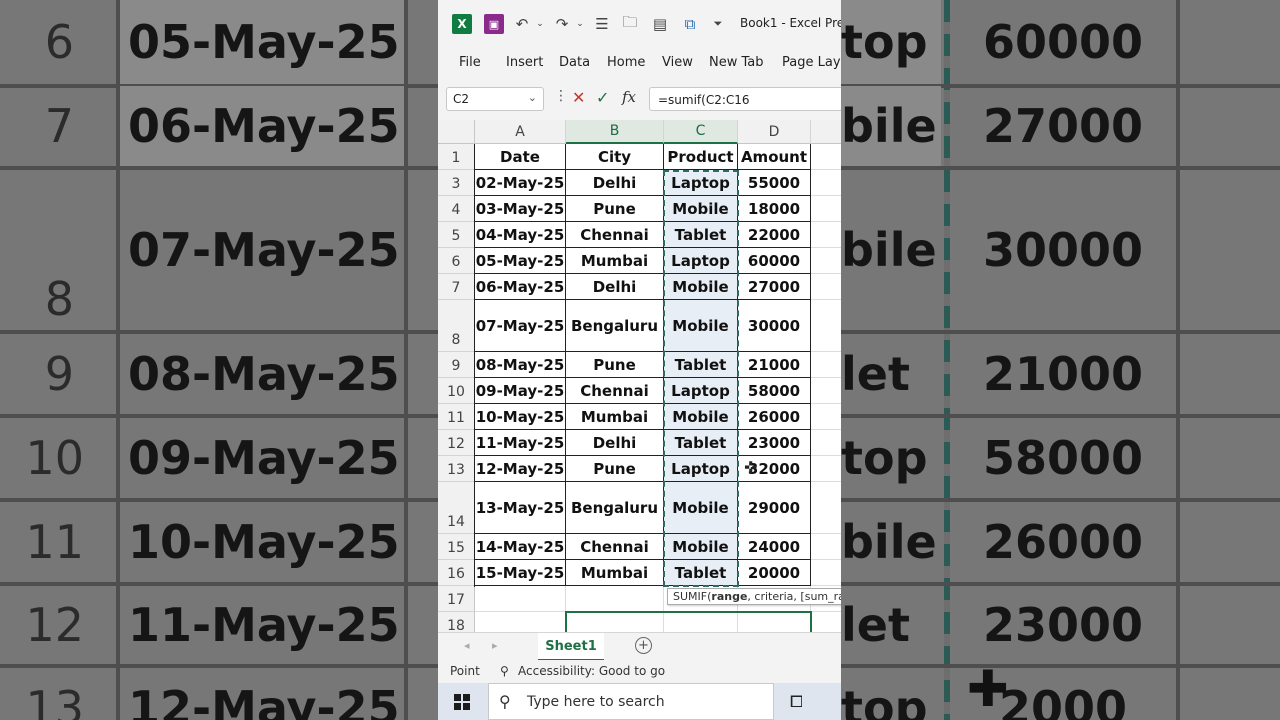 This screenshot has width=1280, height=720. Describe the element at coordinates (745, 99) in the screenshot. I see `formula-input: =sumif(C2:C16` at that location.